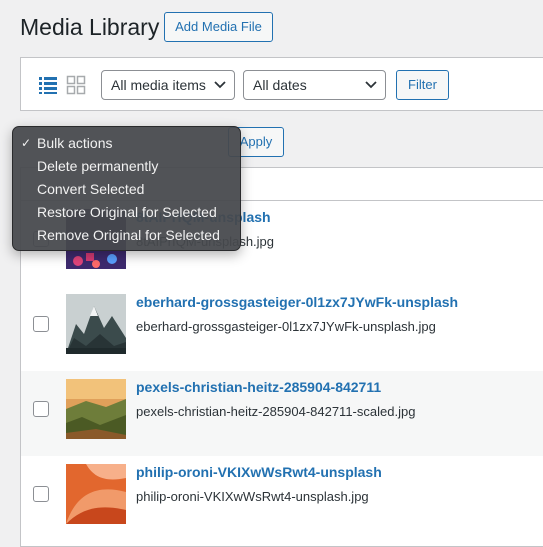 The width and height of the screenshot is (543, 547). Describe the element at coordinates (314, 85) in the screenshot. I see `dates-select: All dates` at that location.